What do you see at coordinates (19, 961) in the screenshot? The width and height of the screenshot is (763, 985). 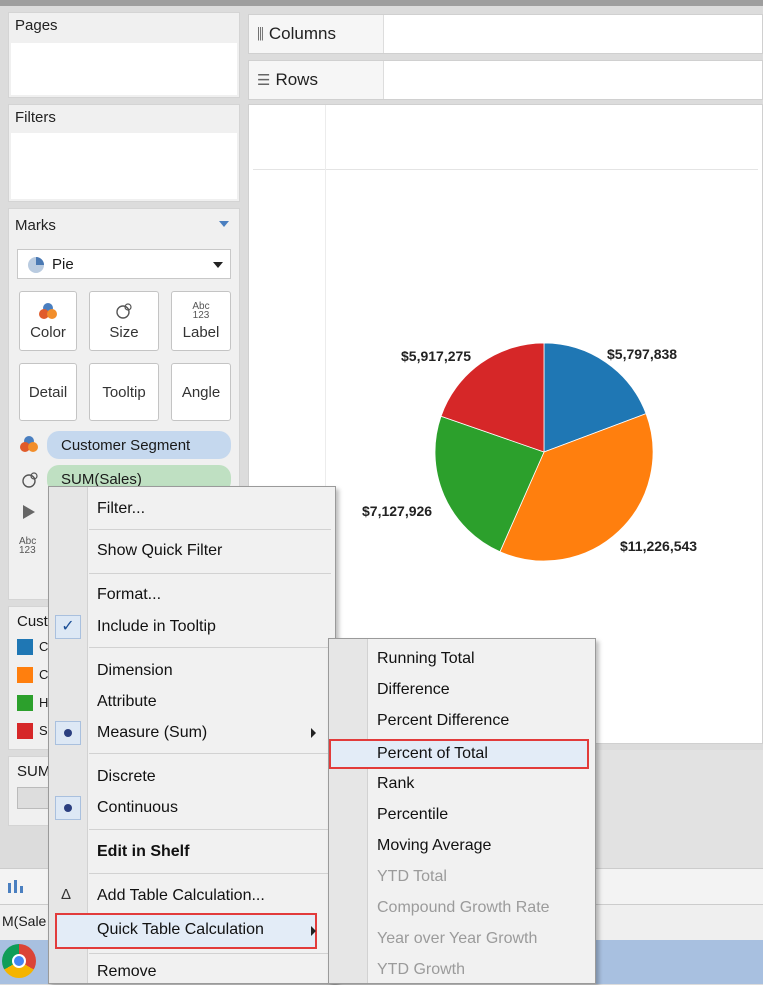 I see `chrome-icon` at bounding box center [19, 961].